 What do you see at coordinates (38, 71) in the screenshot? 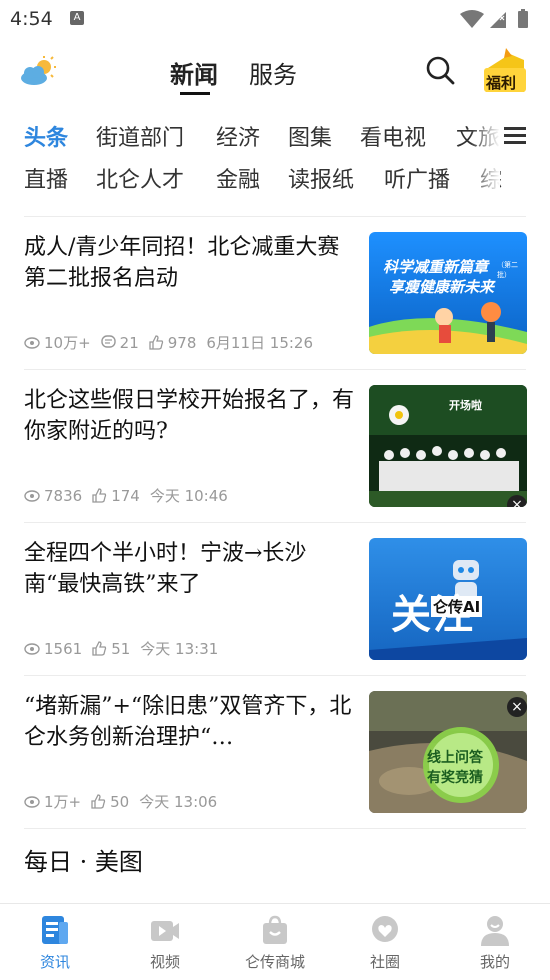
I see `weather-icon` at bounding box center [38, 71].